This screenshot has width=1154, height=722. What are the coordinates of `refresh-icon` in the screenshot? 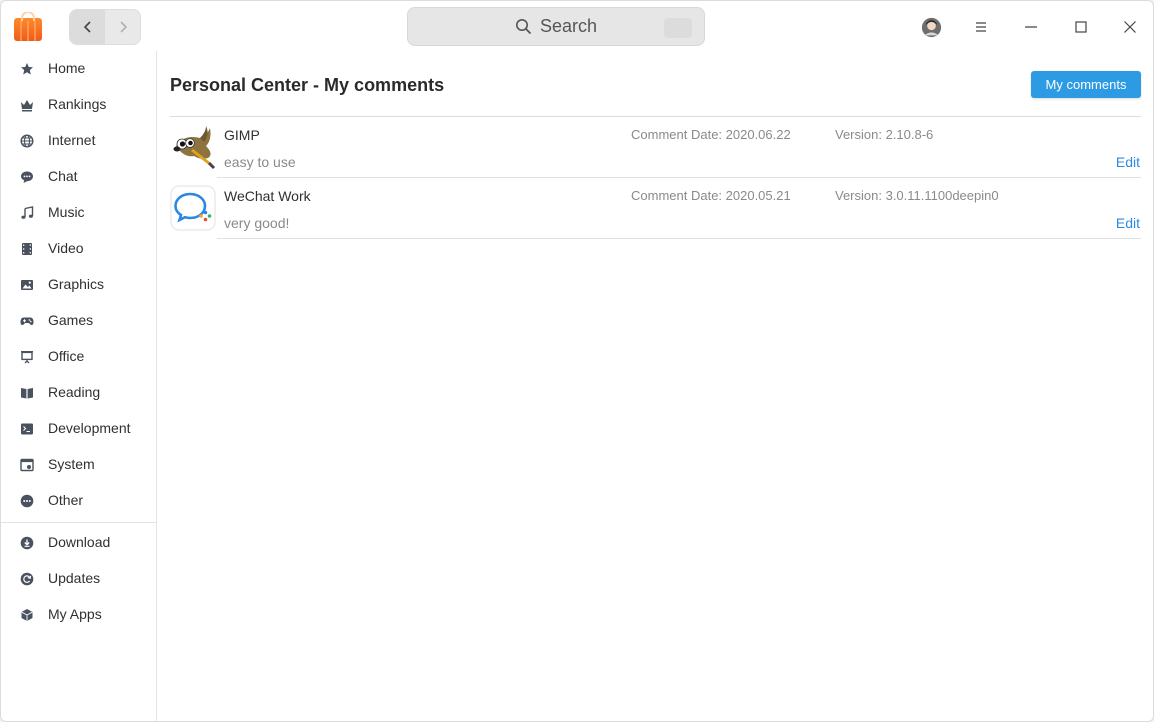 It's located at (27, 579).